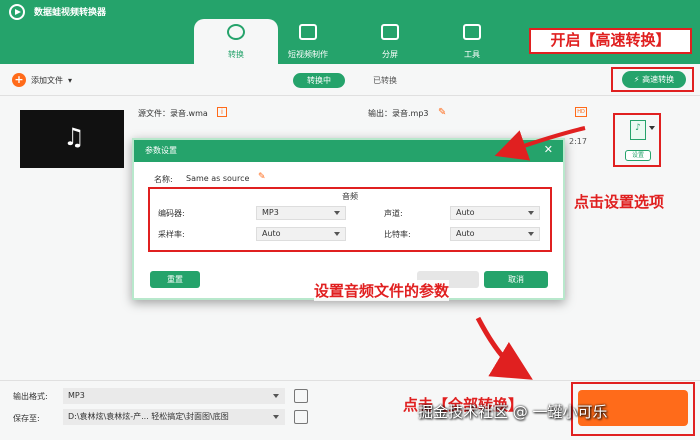  I want to click on reset-button: 重置, so click(175, 279).